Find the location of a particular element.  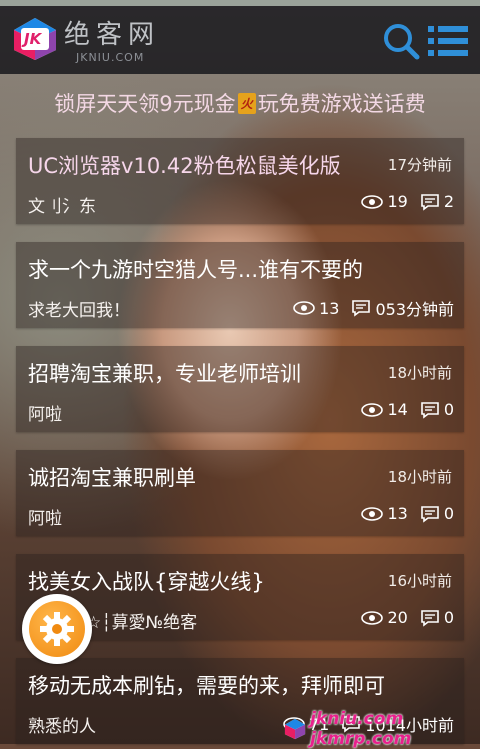

search-icon is located at coordinates (402, 42).